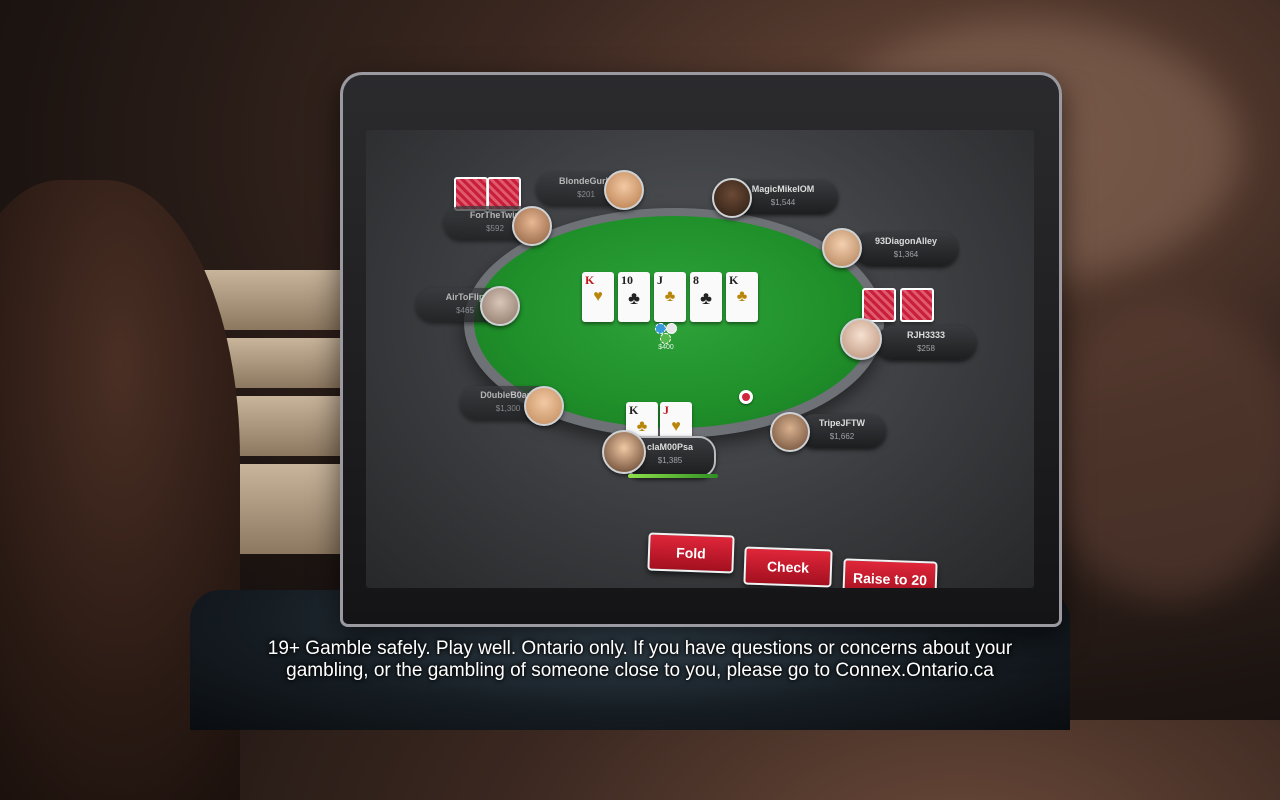  Describe the element at coordinates (906, 254) in the screenshot. I see `player-stack: $1,364` at that location.